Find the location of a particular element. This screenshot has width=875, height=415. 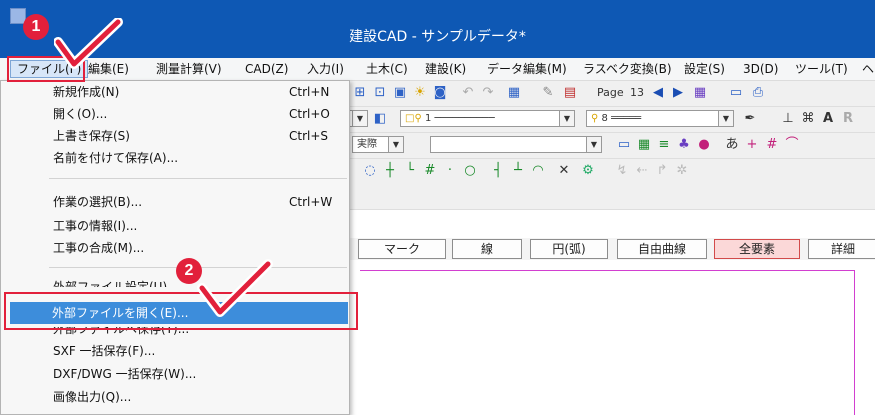

sheet-icon: ▭ is located at coordinates (736, 93).